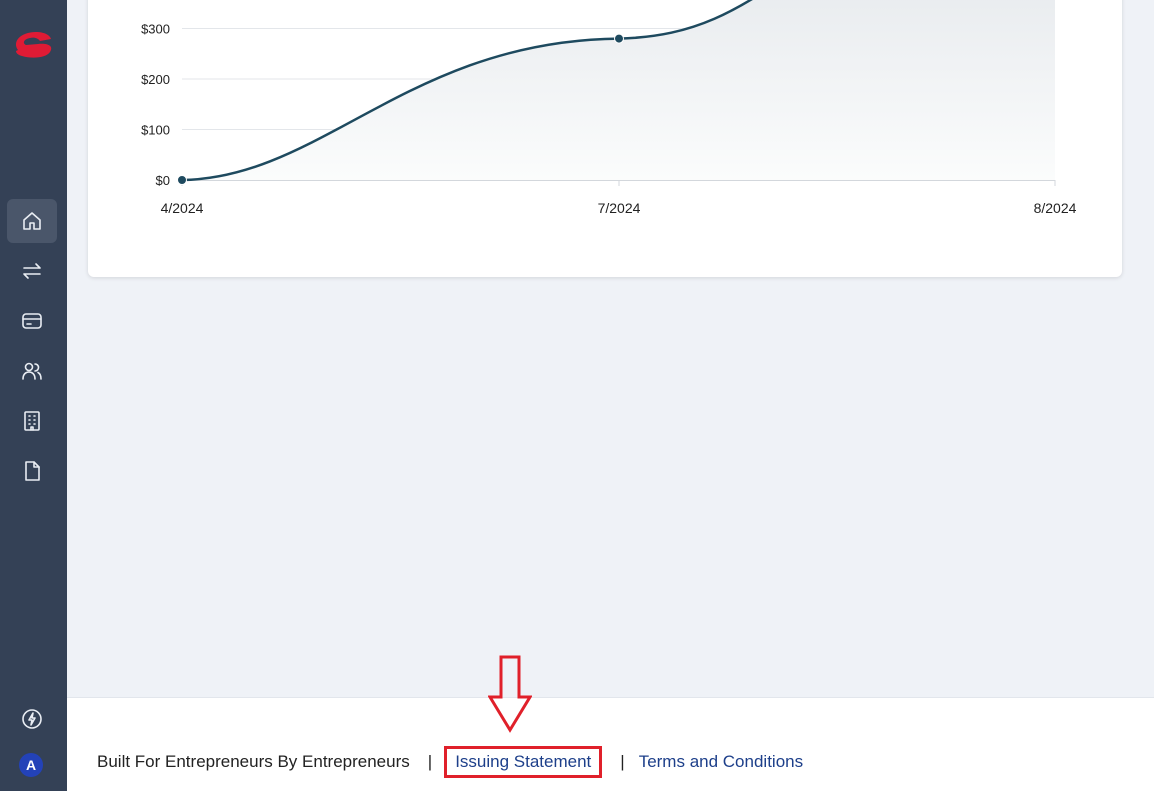 The image size is (1154, 791). I want to click on credit-card-icon, so click(32, 321).